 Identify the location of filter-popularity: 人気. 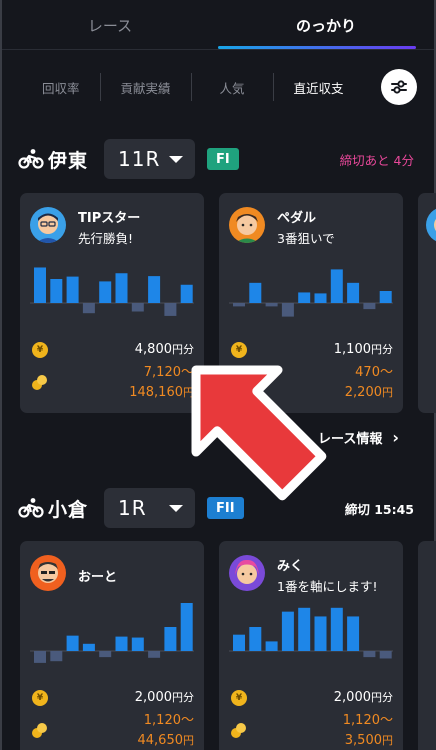
(233, 87).